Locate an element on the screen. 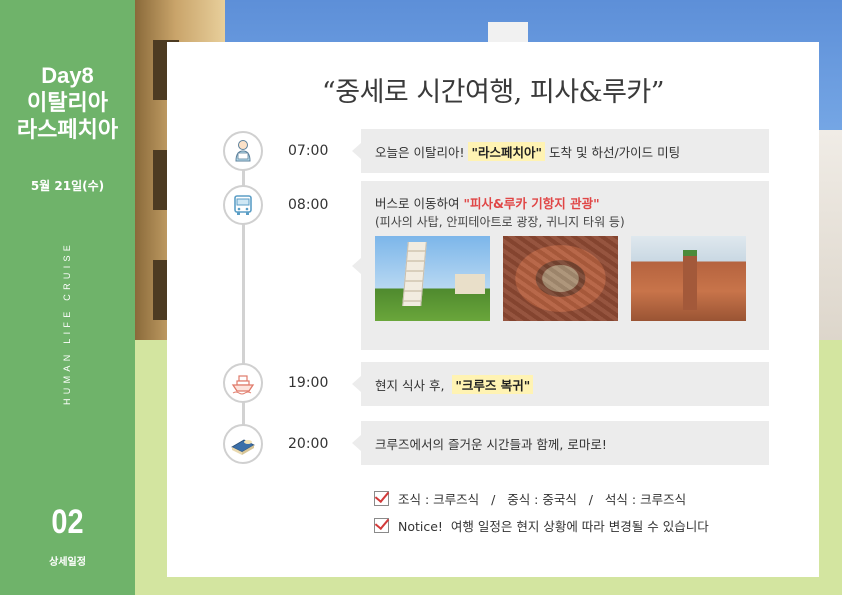 This screenshot has height=595, width=842. building-right is located at coordinates (830, 235).